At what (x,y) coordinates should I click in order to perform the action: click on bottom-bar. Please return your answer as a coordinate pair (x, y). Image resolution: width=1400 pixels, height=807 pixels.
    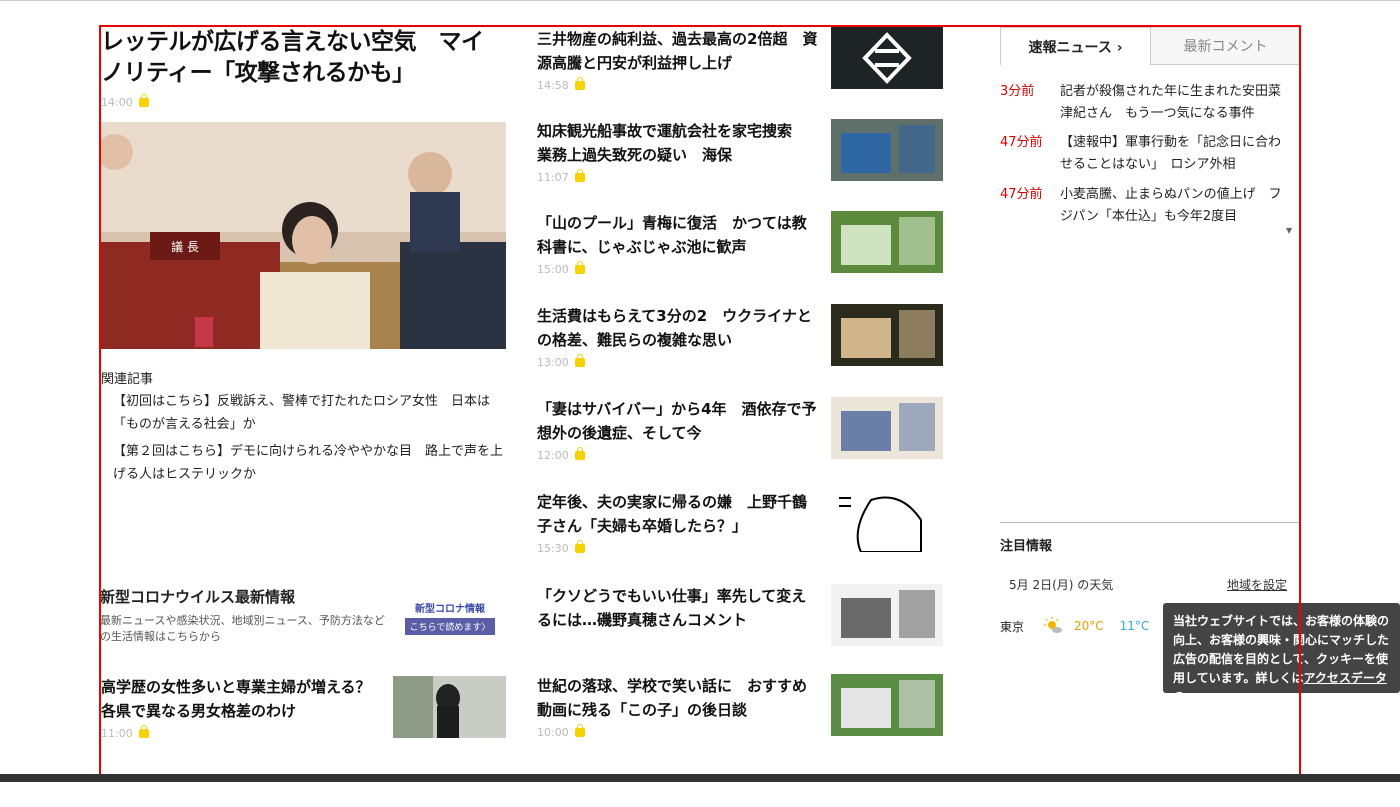
    Looking at the image, I should click on (700, 778).